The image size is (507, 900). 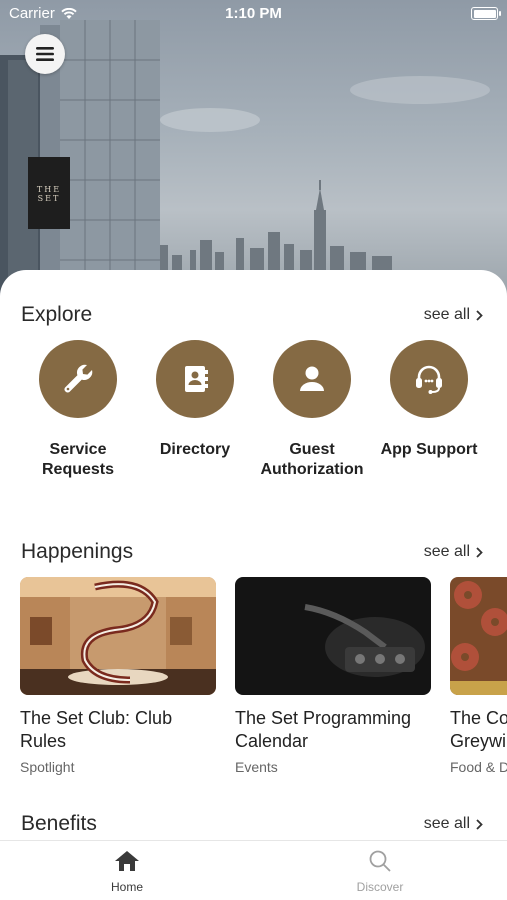 What do you see at coordinates (429, 379) in the screenshot?
I see `headset-icon` at bounding box center [429, 379].